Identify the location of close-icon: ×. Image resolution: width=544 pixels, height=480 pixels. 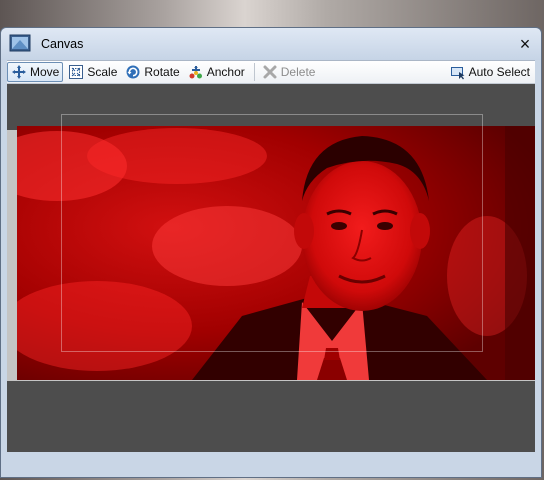
(525, 44).